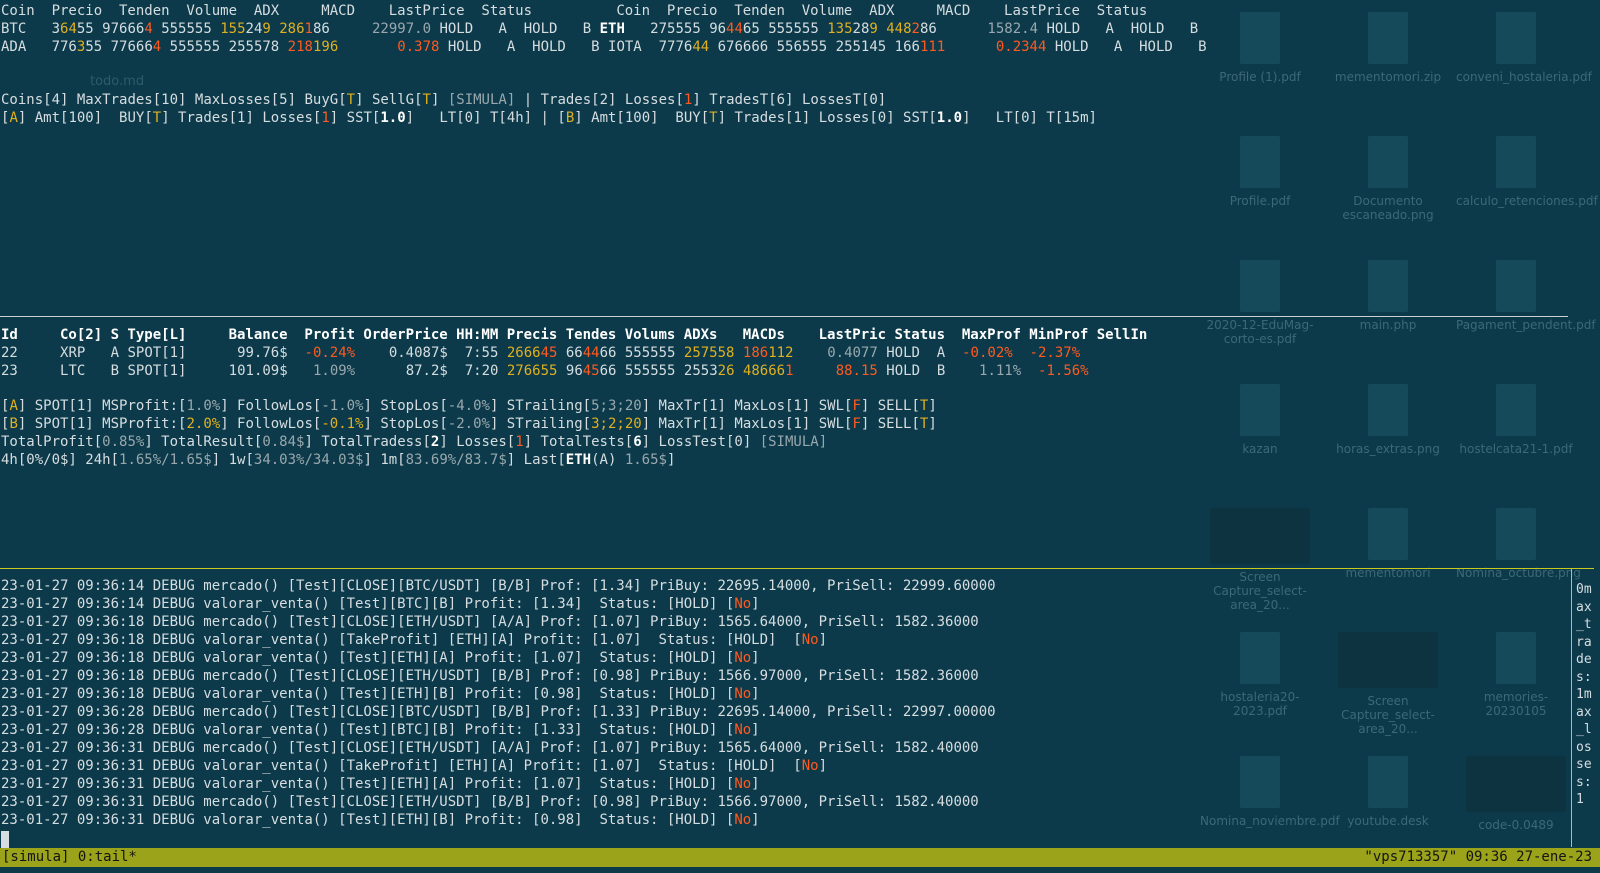  I want to click on desktop-icon: Profile (1).pdf, so click(1260, 48).